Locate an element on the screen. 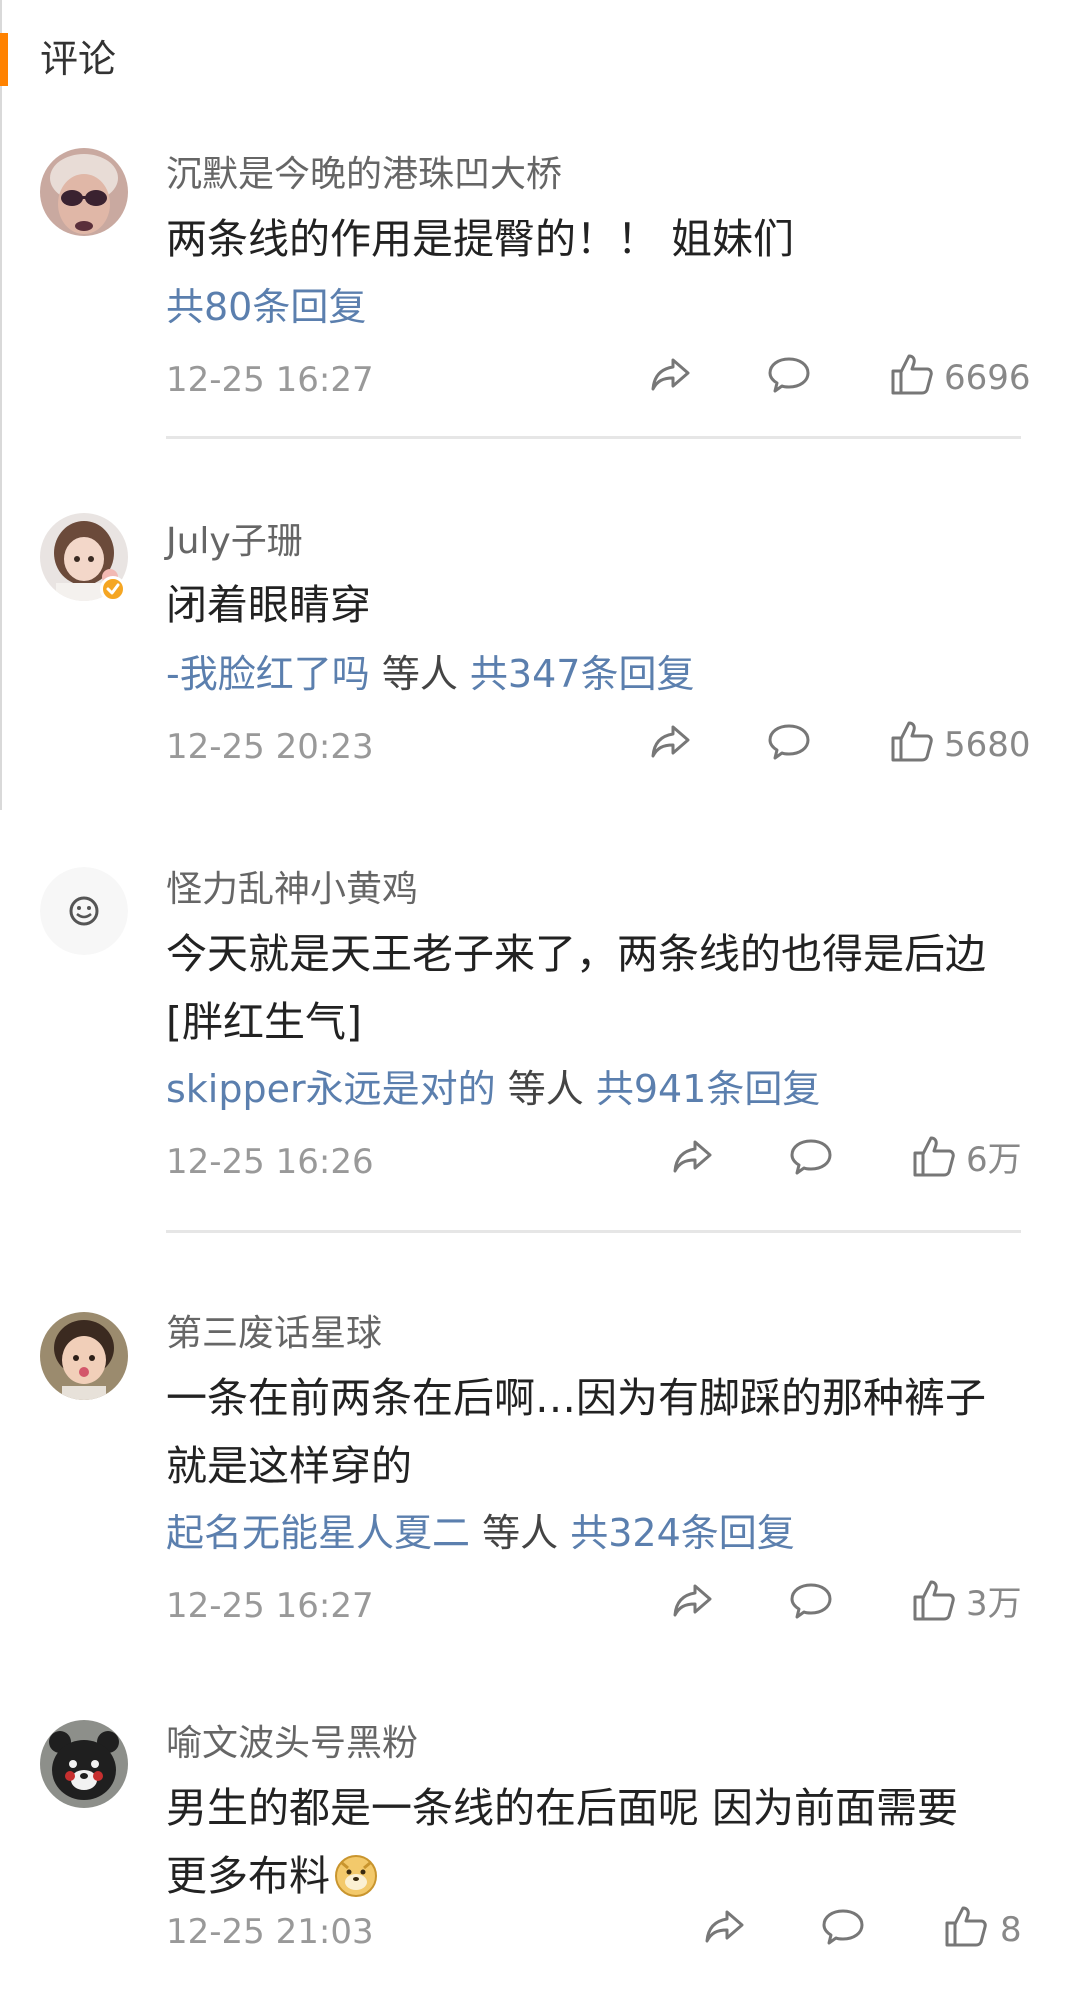 The width and height of the screenshot is (1080, 2010). reply-count-link: 共80条回复 is located at coordinates (266, 307).